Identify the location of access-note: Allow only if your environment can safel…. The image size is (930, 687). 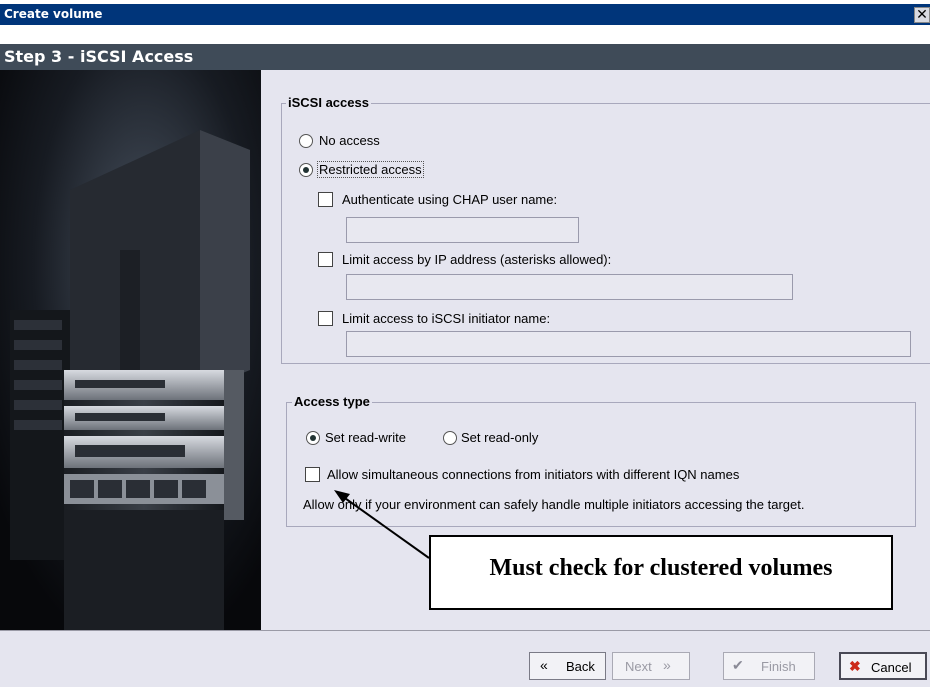
(554, 504).